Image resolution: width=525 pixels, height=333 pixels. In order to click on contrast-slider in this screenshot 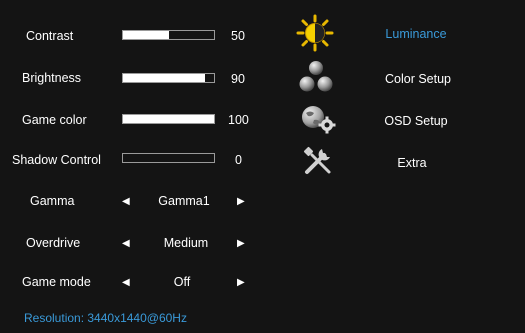, I will do `click(168, 35)`.